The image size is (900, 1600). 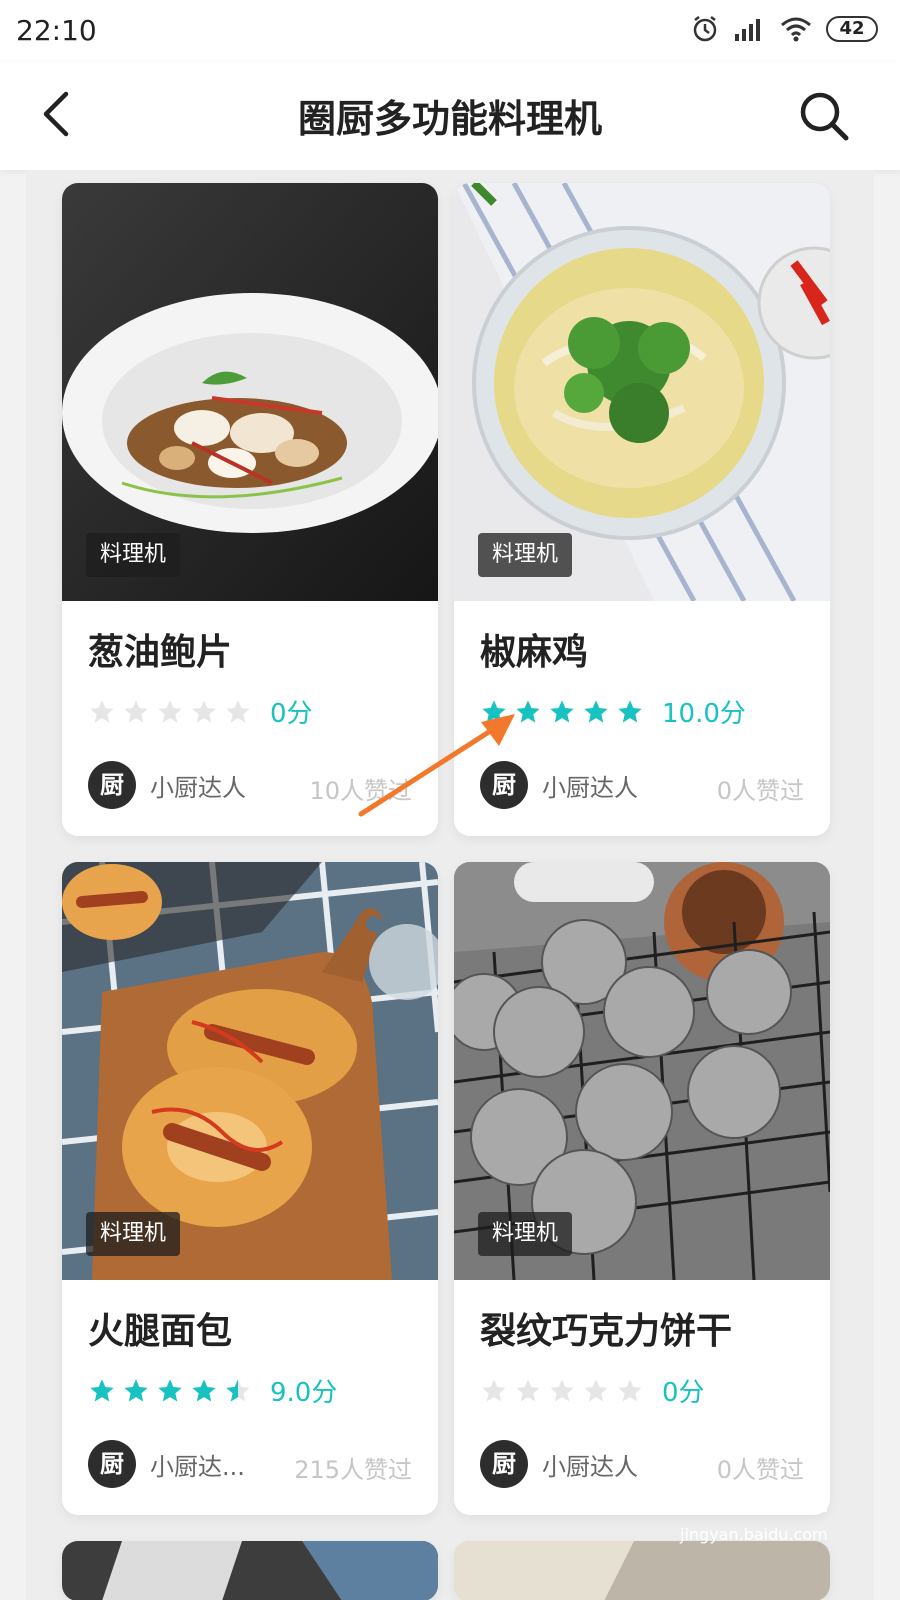 What do you see at coordinates (450, 31) in the screenshot?
I see `status-bar: 22:10 42` at bounding box center [450, 31].